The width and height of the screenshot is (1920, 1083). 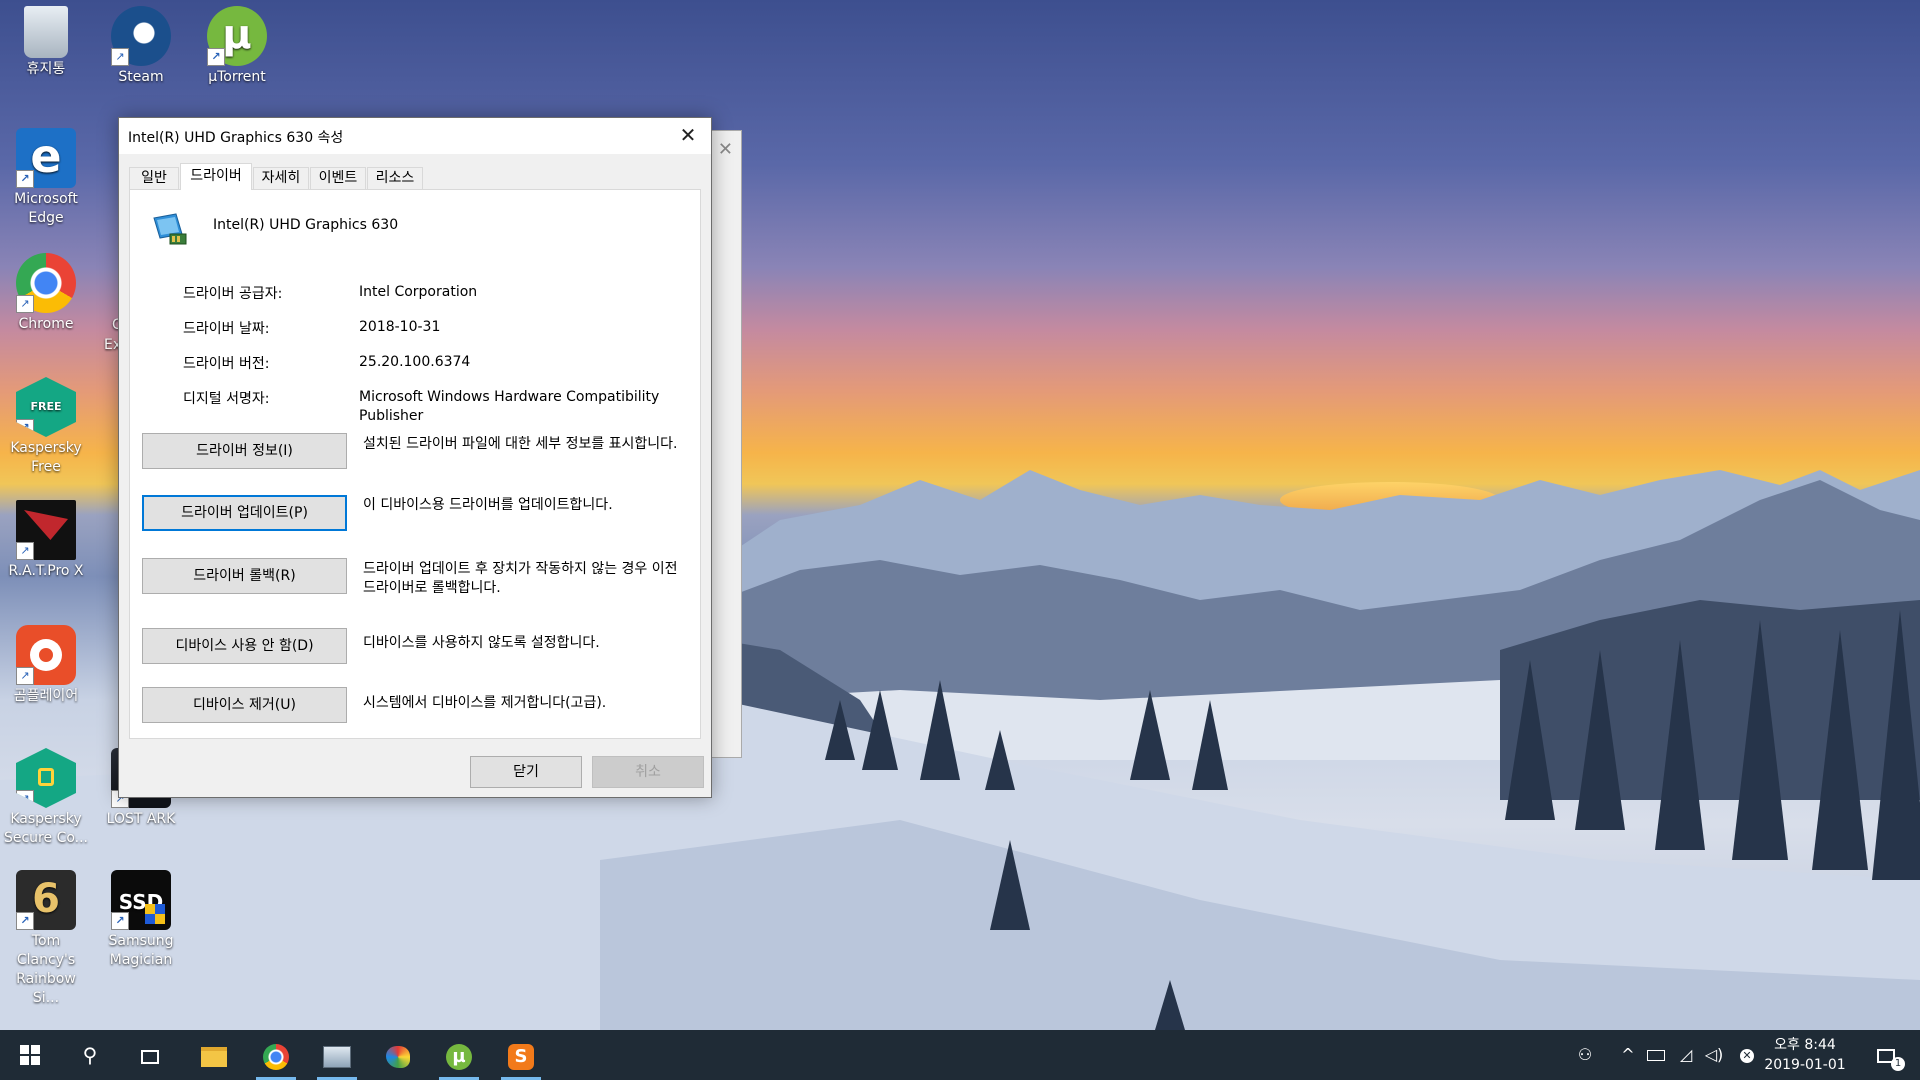 I want to click on people-icon: ⚇, so click(x=1585, y=1054).